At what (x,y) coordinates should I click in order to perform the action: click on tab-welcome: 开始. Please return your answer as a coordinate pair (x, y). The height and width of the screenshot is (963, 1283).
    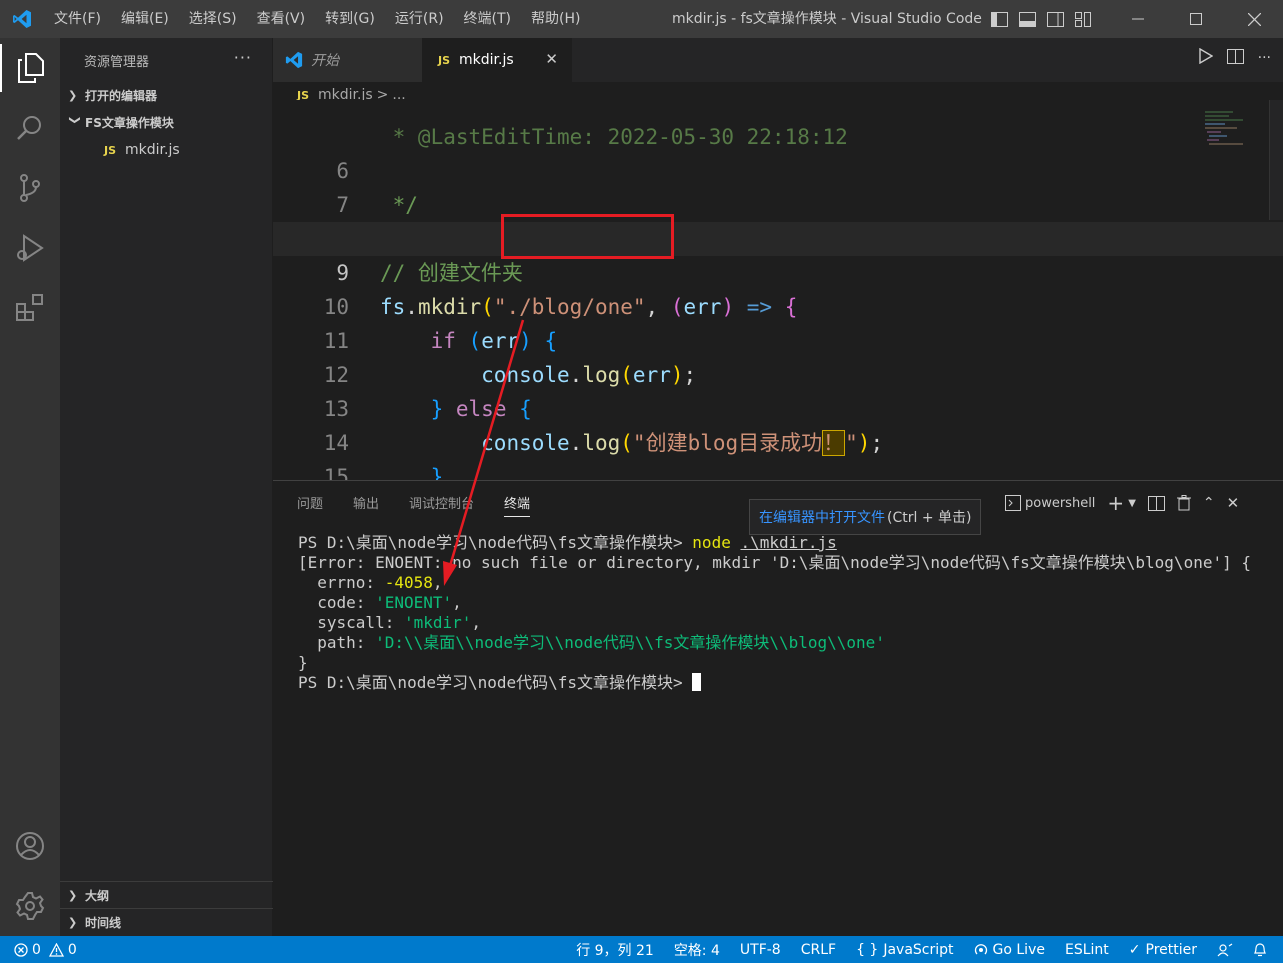
    Looking at the image, I should click on (347, 60).